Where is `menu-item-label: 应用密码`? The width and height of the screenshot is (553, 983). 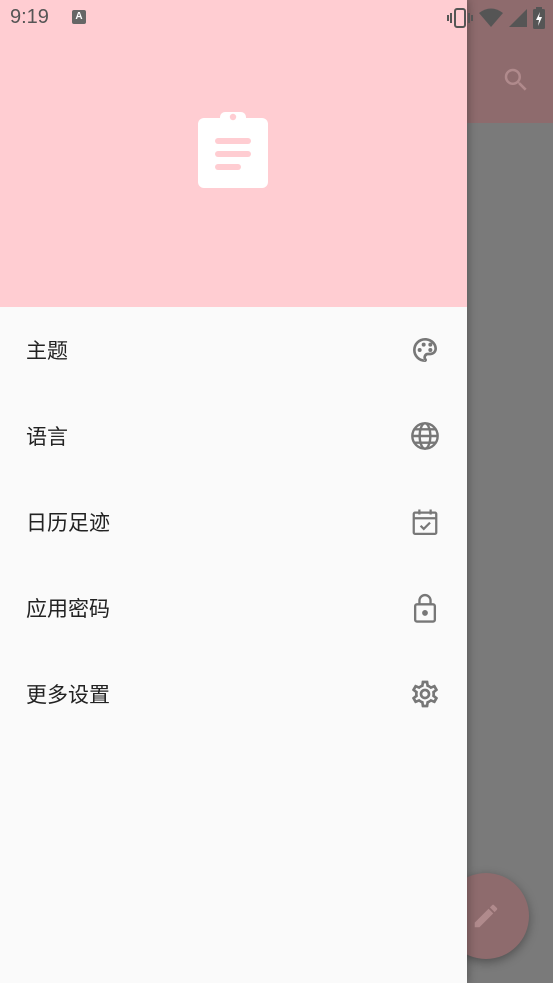 menu-item-label: 应用密码 is located at coordinates (68, 609).